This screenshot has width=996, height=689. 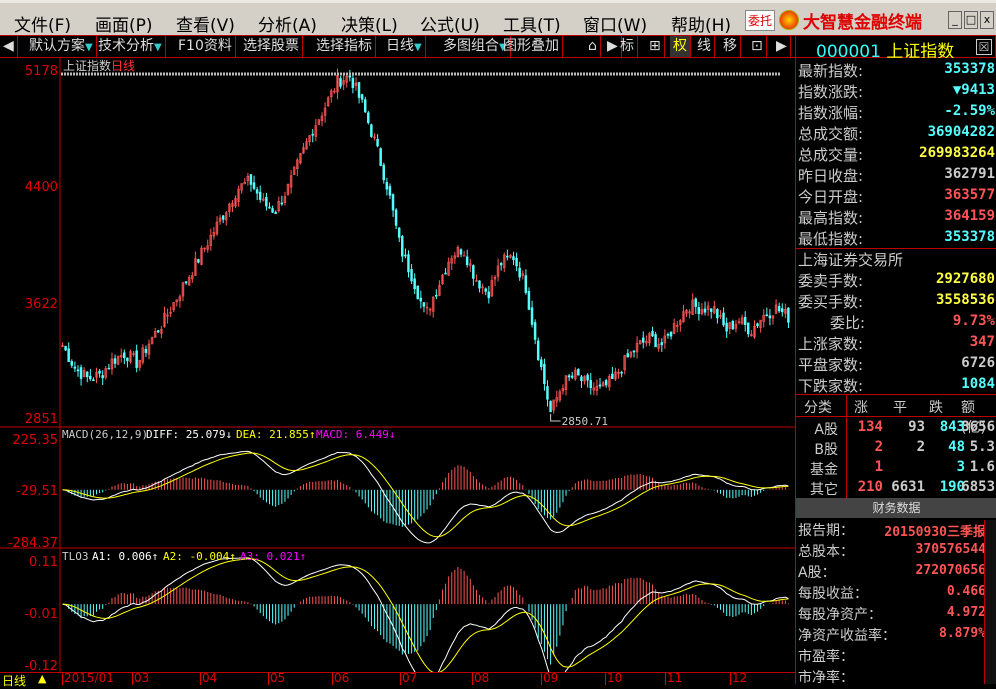 What do you see at coordinates (88, 678) in the screenshot?
I see `month-label: 2015/01` at bounding box center [88, 678].